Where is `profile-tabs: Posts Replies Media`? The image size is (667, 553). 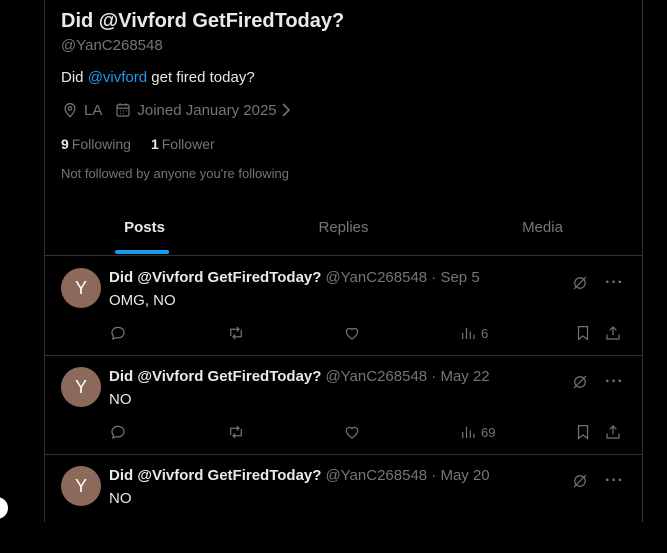
profile-tabs: Posts Replies Media is located at coordinates (343, 228).